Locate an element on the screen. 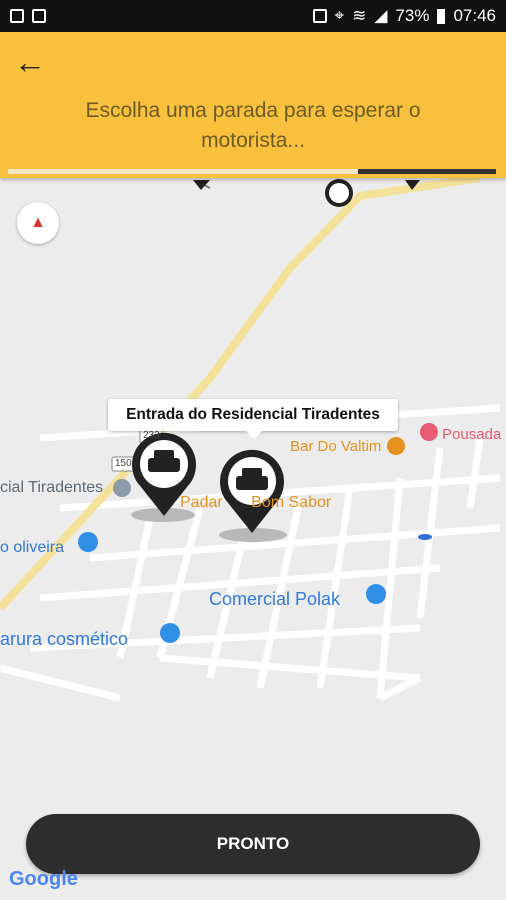  place-label-padaria-part1: Padar is located at coordinates (201, 502).